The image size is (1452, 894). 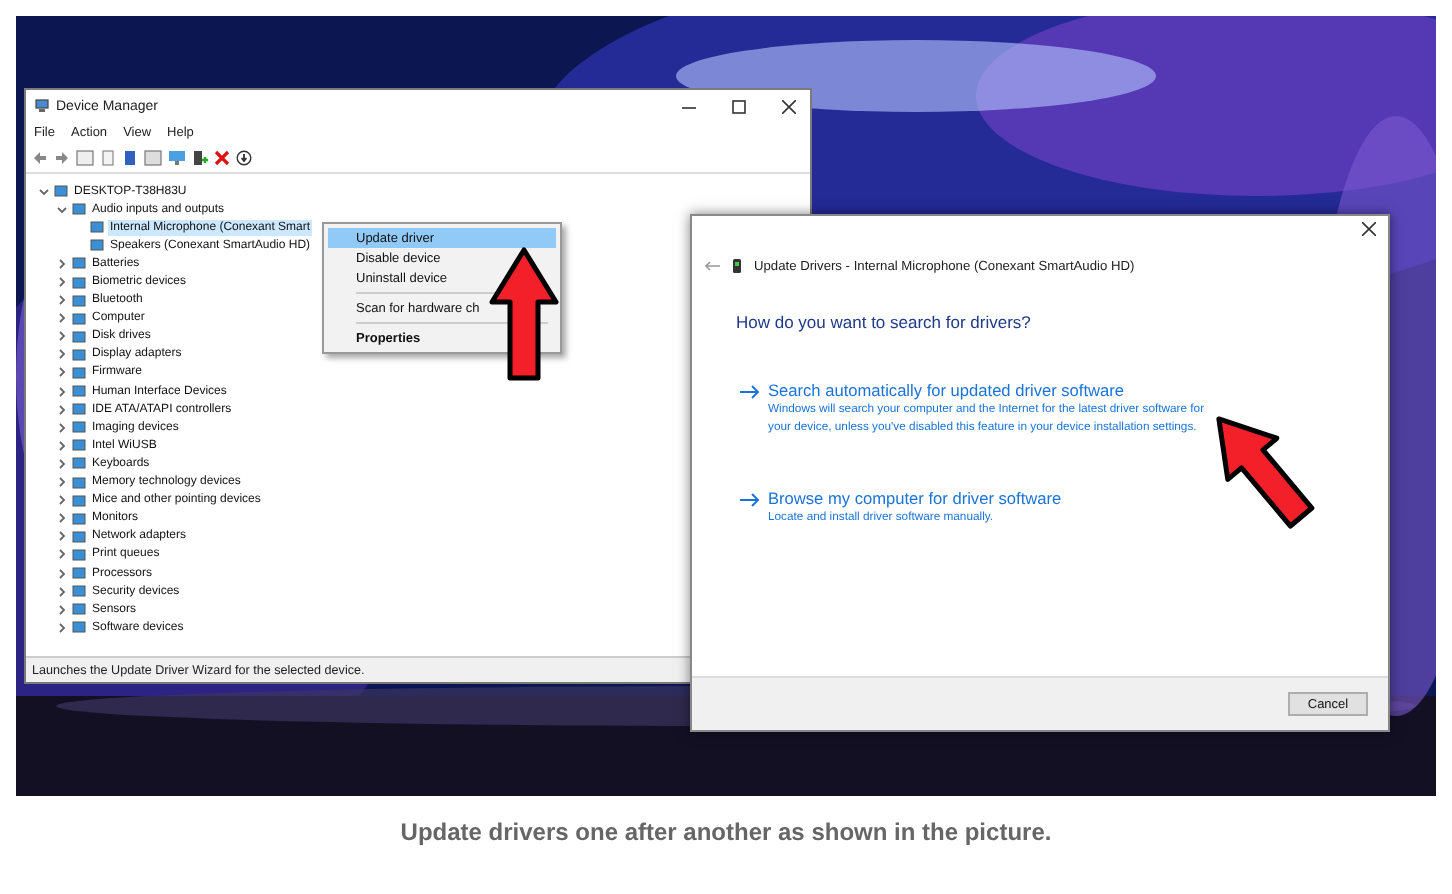 What do you see at coordinates (884, 322) in the screenshot?
I see `dialog-heading: How do you want to search for drivers?` at bounding box center [884, 322].